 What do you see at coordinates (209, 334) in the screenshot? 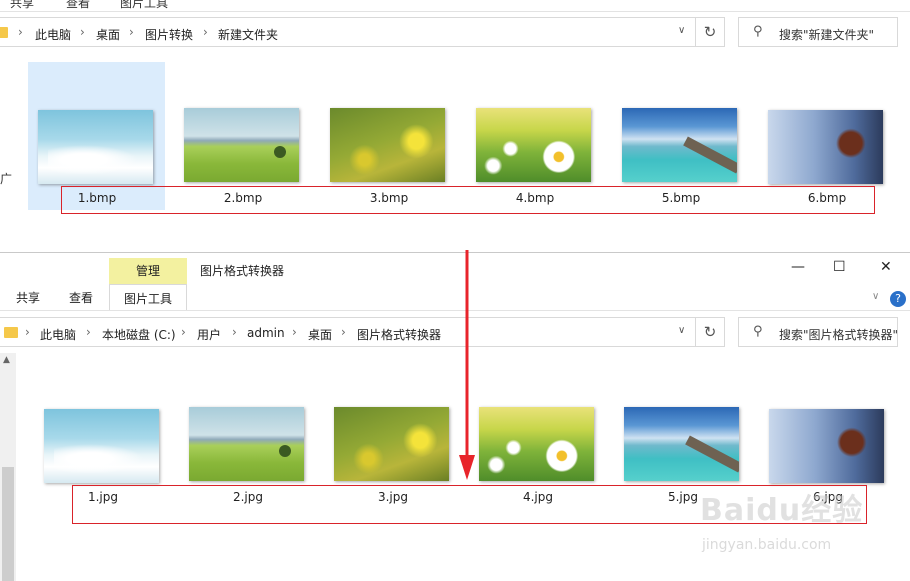
I see `breadcrumb-users: 用户` at bounding box center [209, 334].